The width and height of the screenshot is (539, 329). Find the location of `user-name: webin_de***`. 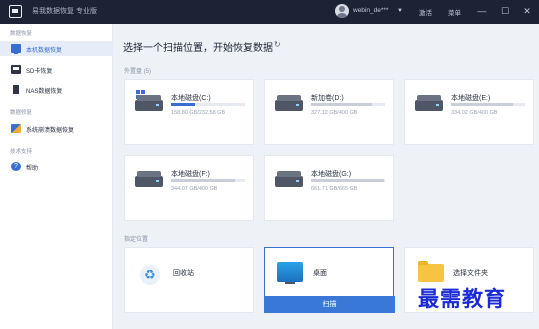

user-name: webin_de*** is located at coordinates (370, 10).